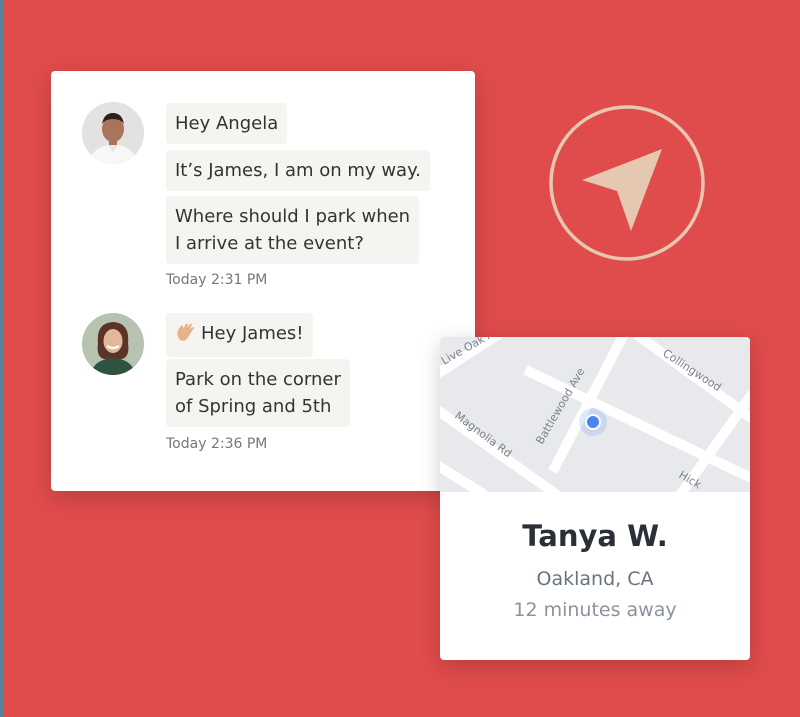 This screenshot has height=717, width=800. Describe the element at coordinates (217, 444) in the screenshot. I see `message-timestamp: Today 2:36 PM` at that location.